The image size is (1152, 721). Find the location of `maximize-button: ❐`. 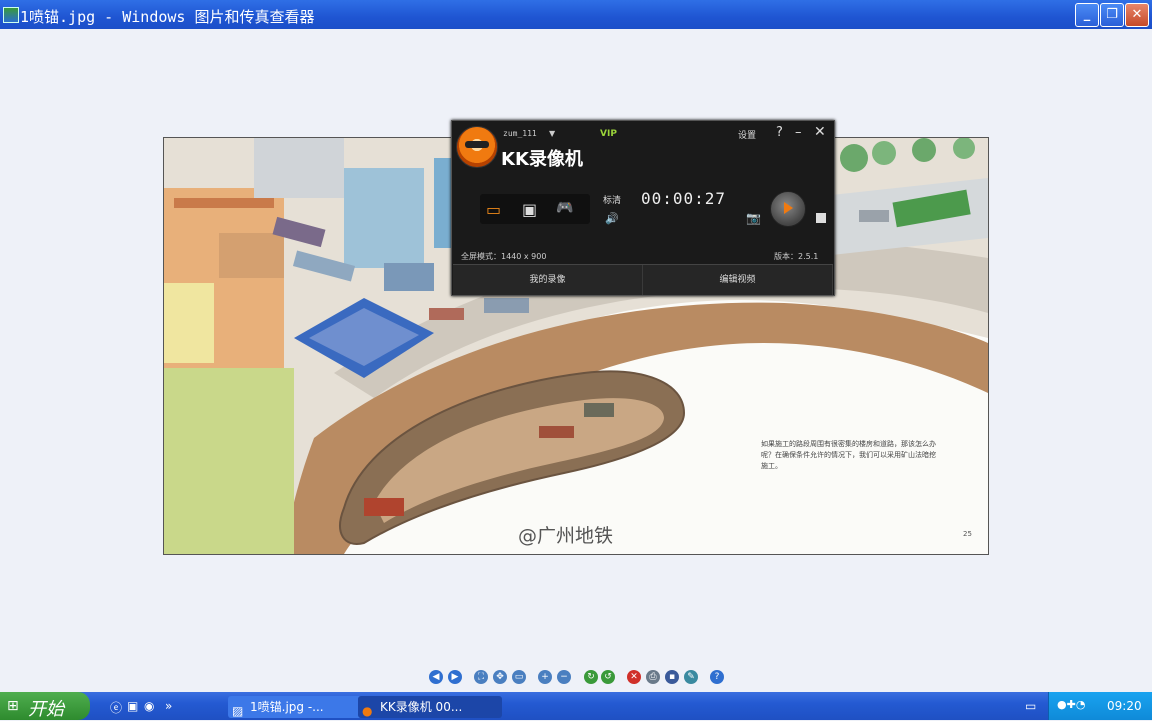

maximize-button: ❐ is located at coordinates (1112, 15).